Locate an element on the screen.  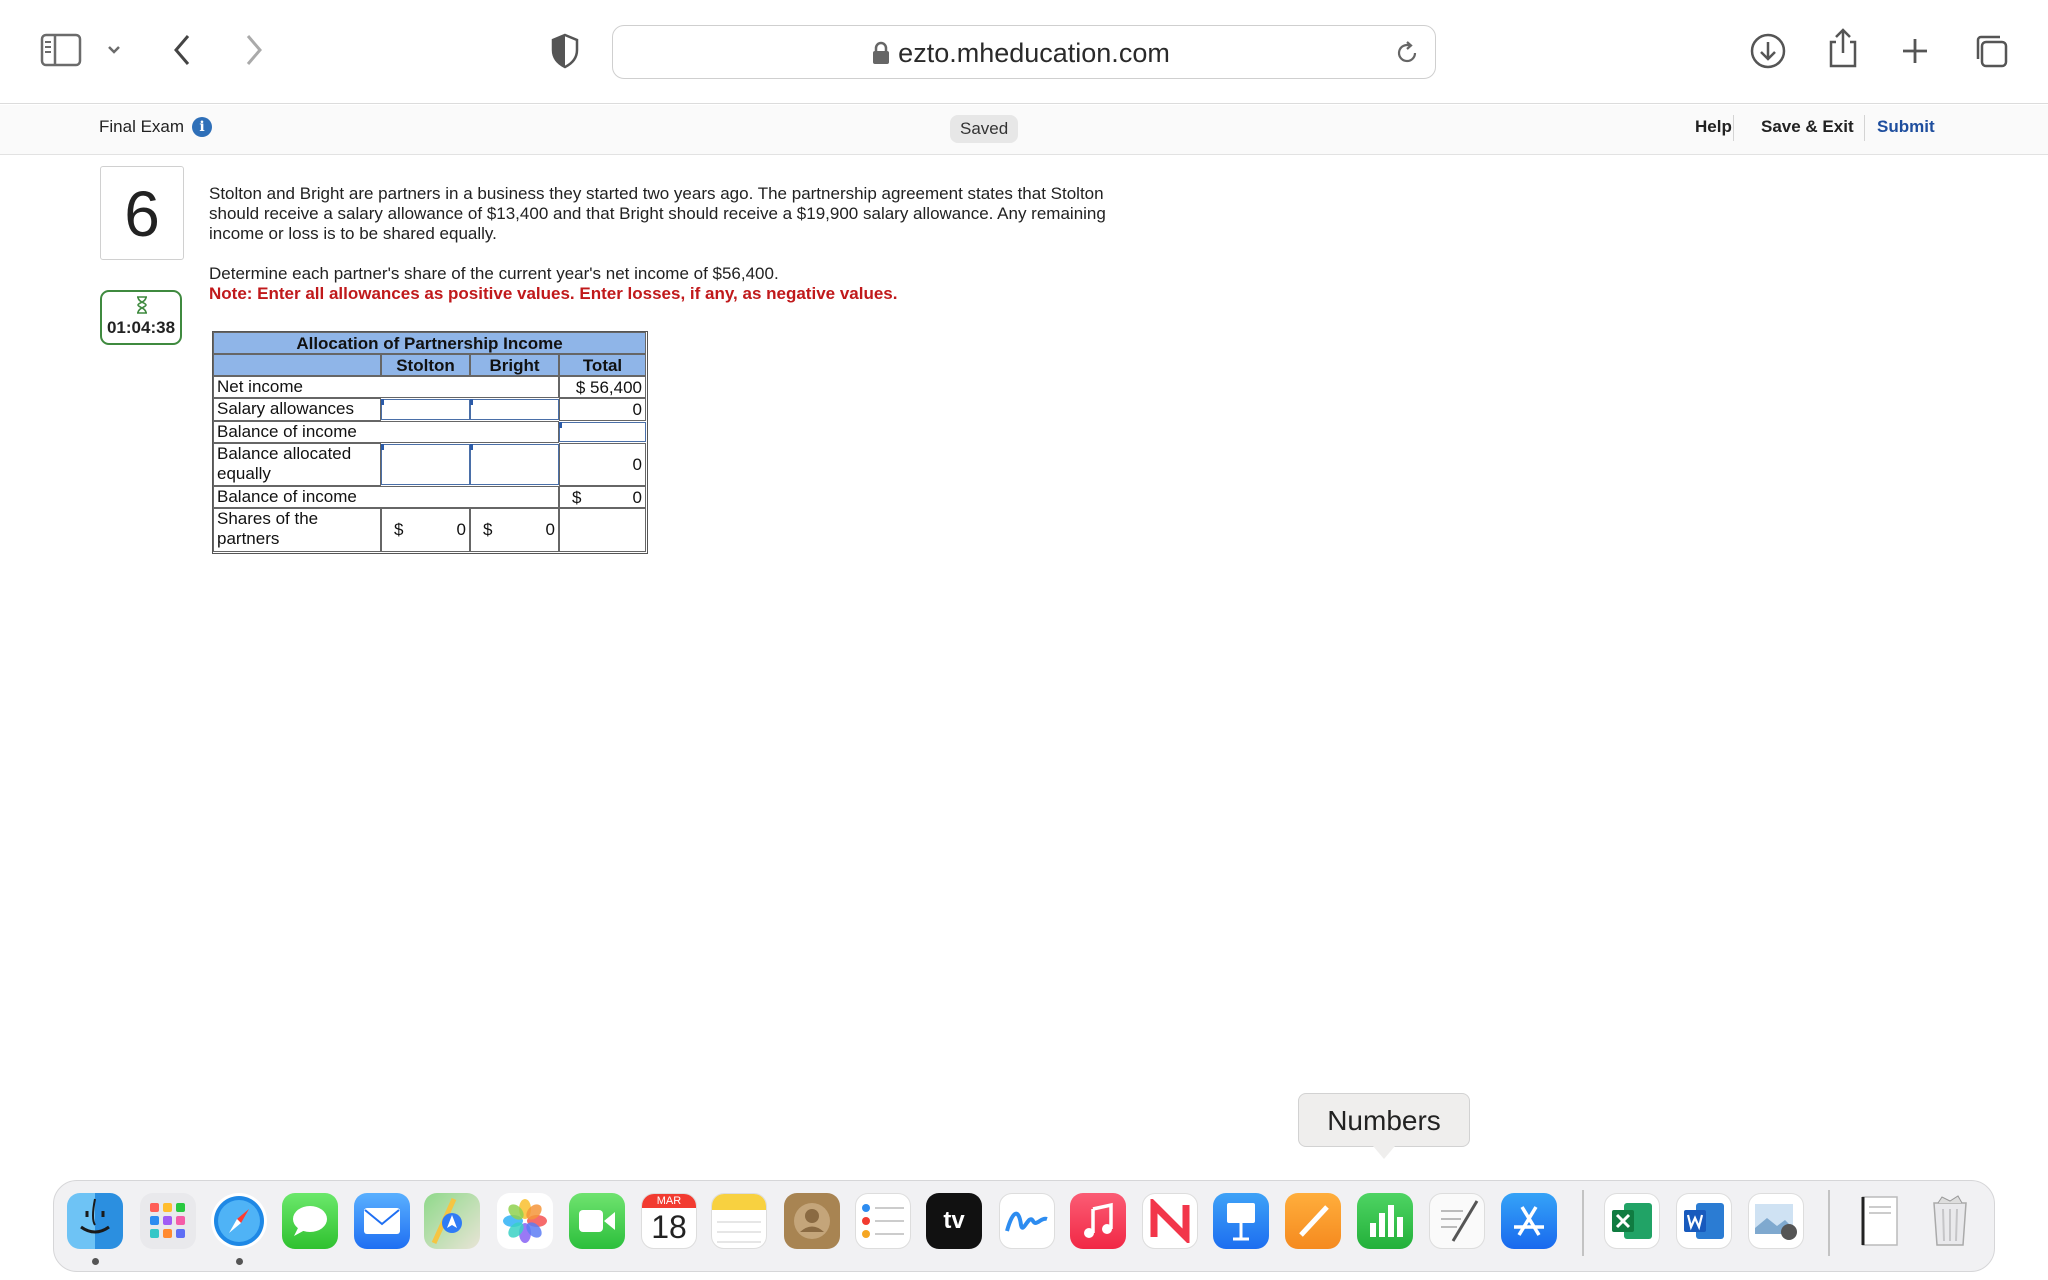
balance-2-total-value: 0 is located at coordinates (637, 497).